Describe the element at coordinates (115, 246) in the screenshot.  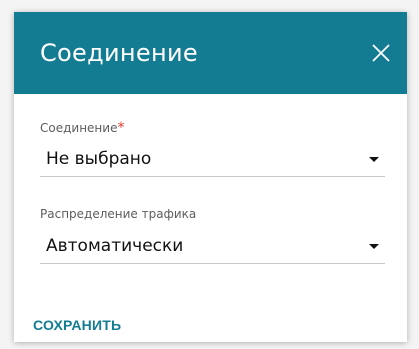
I see `traffic-distribution-select-value: Автоматически` at that location.